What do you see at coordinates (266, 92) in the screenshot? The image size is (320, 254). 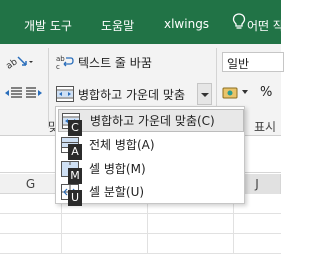 I see `percent-style-button: %` at bounding box center [266, 92].